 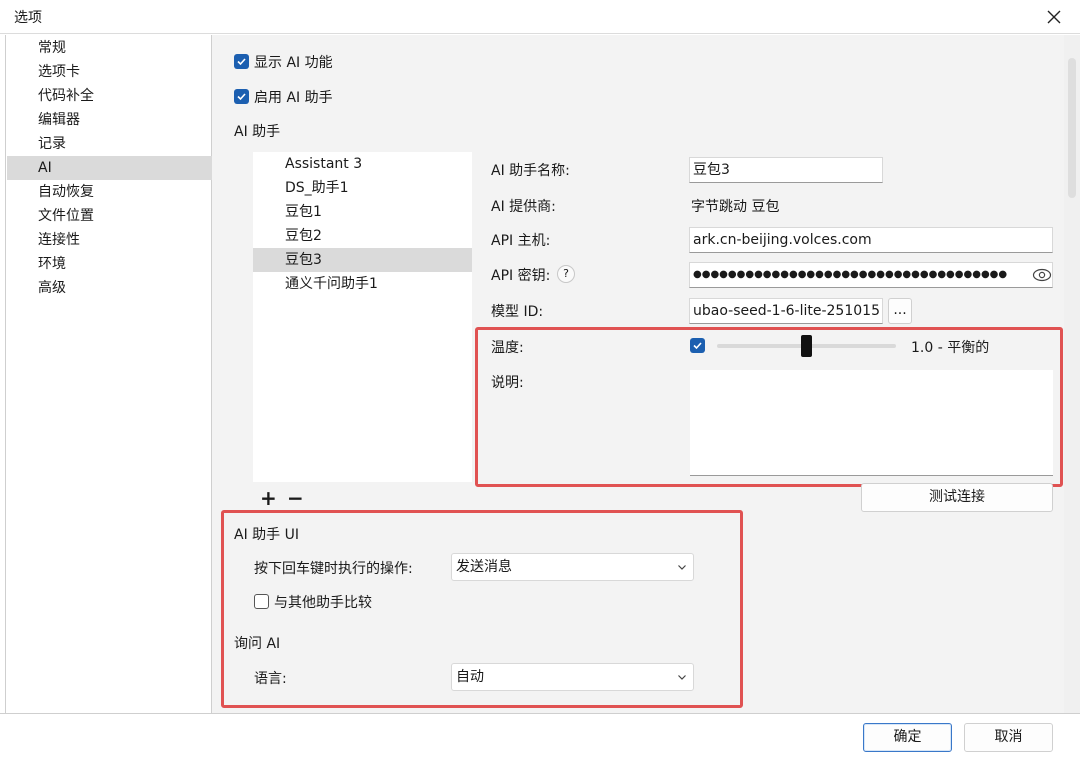 What do you see at coordinates (786, 311) in the screenshot?
I see `model-id-input: ubao-seed-1-6-lite-251015` at bounding box center [786, 311].